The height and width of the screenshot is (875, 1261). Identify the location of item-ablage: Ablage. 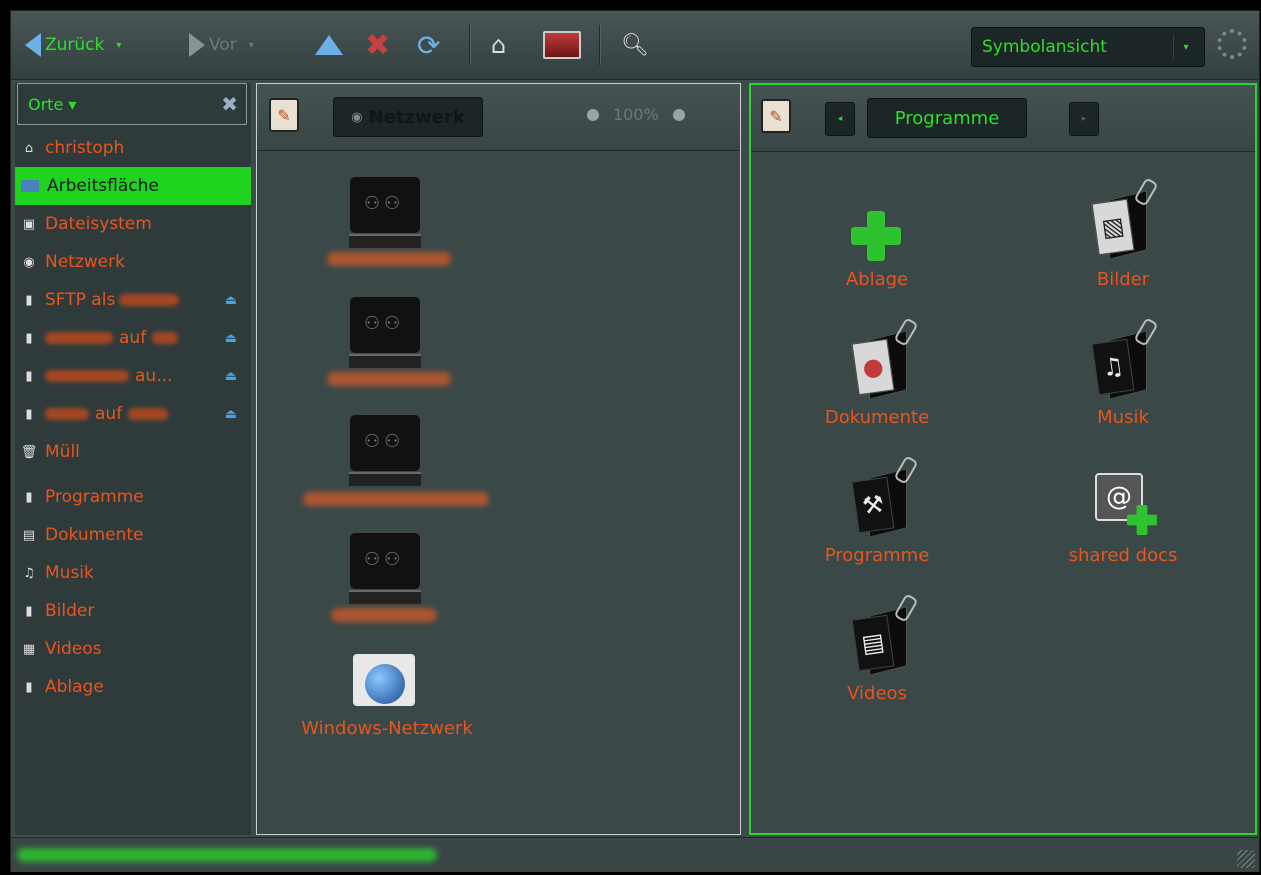
(883, 250).